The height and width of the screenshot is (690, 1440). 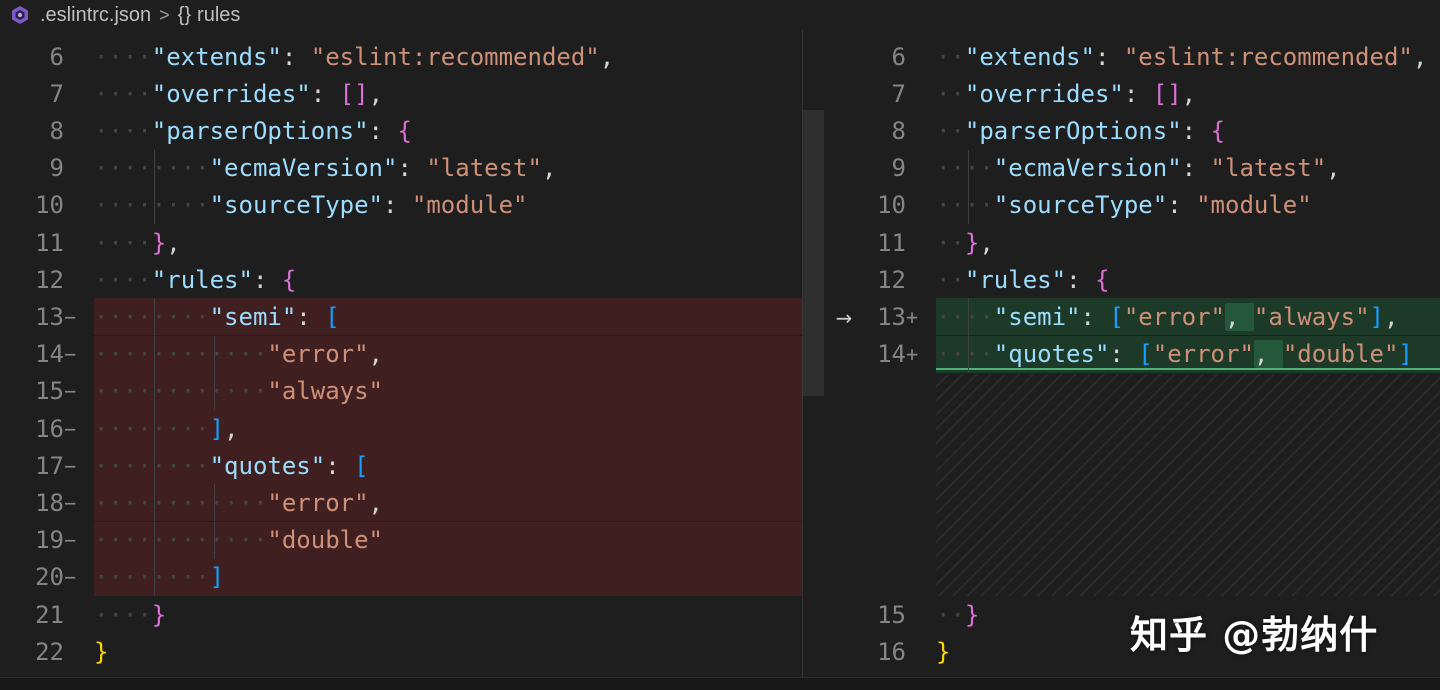 I want to click on code-line: 10 ····"sourceType": "module", so click(x=1068, y=205).